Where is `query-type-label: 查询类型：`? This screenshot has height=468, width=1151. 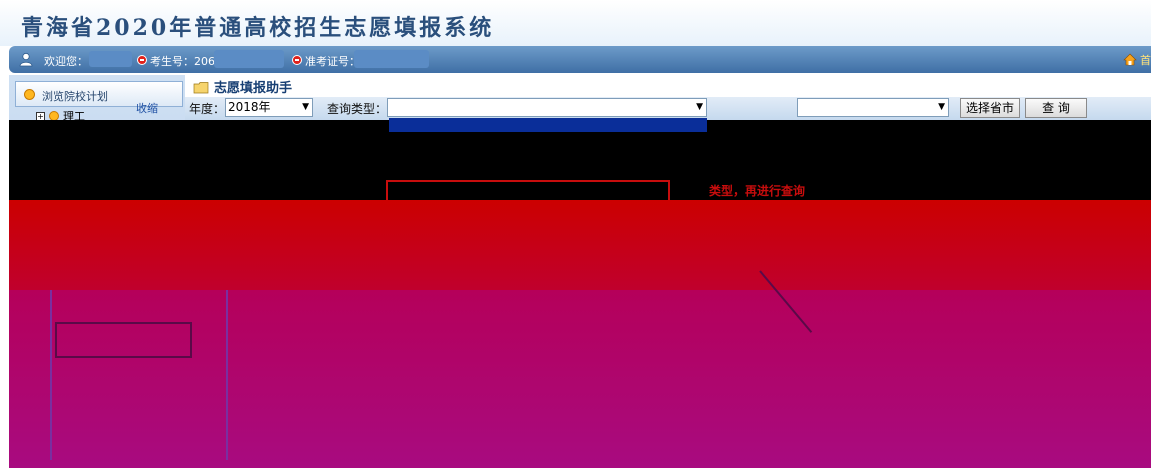 query-type-label: 查询类型： is located at coordinates (357, 109).